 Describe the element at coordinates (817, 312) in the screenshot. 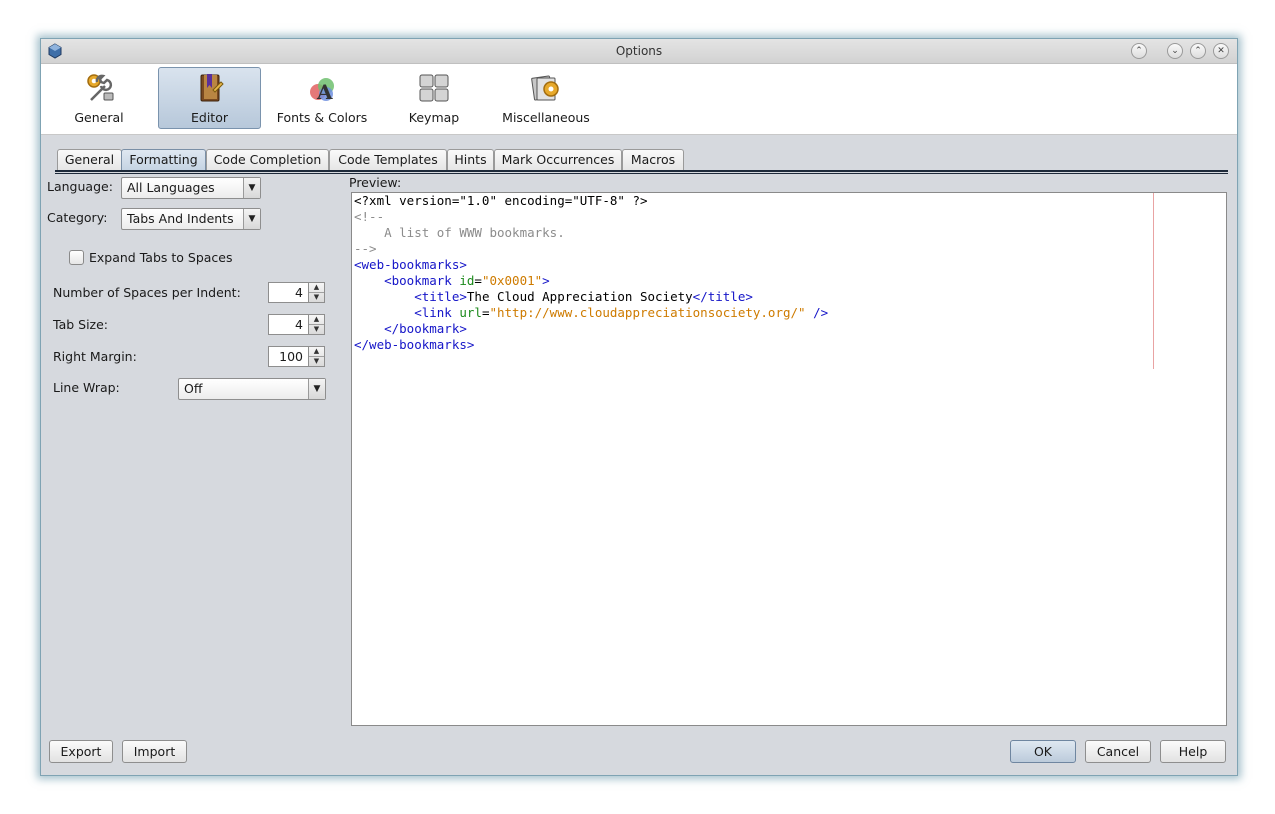

I see `code-token: />` at that location.